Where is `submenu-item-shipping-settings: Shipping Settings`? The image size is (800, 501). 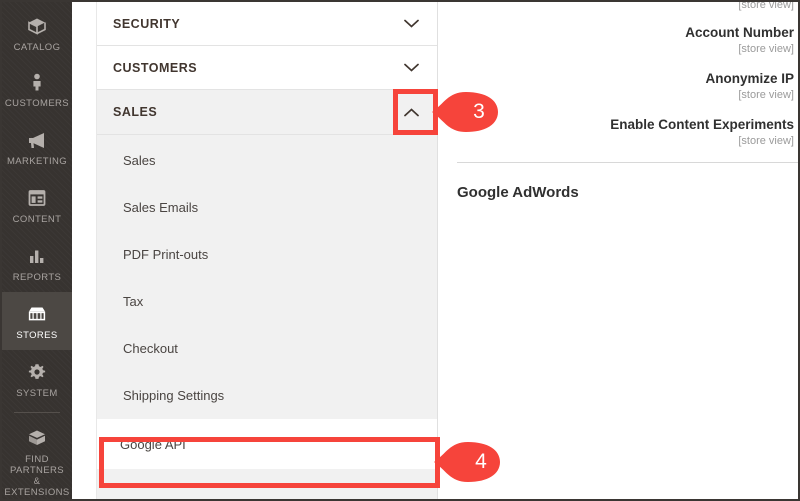
submenu-item-shipping-settings: Shipping Settings is located at coordinates (267, 395).